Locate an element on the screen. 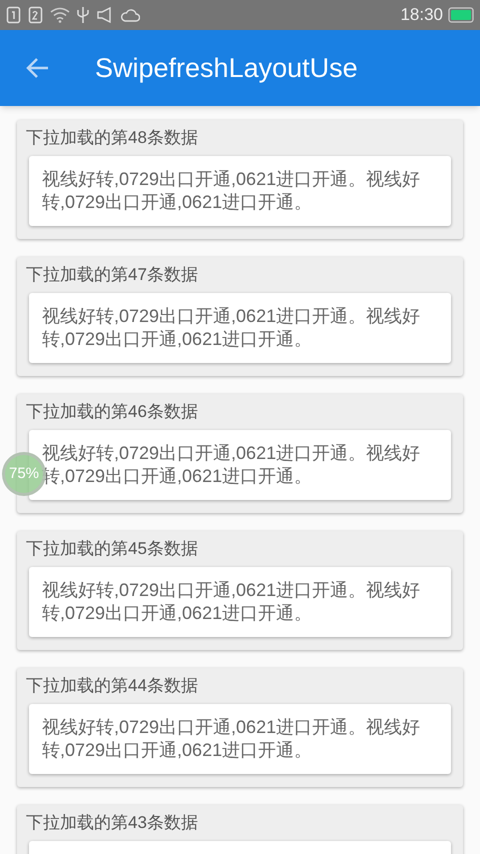 The width and height of the screenshot is (480, 854). card-title: 下拉加载的第47条数据 is located at coordinates (112, 275).